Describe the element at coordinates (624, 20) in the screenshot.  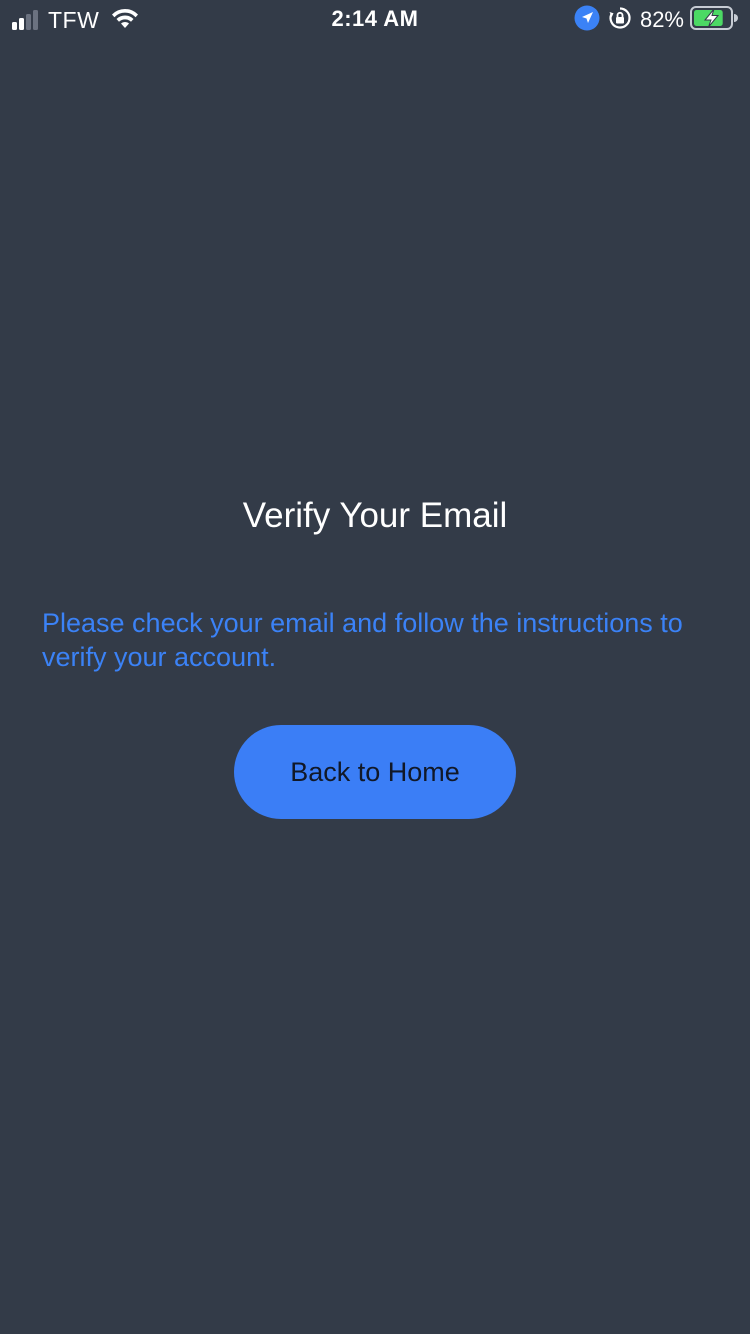
I see `orientation-lock-icon` at that location.